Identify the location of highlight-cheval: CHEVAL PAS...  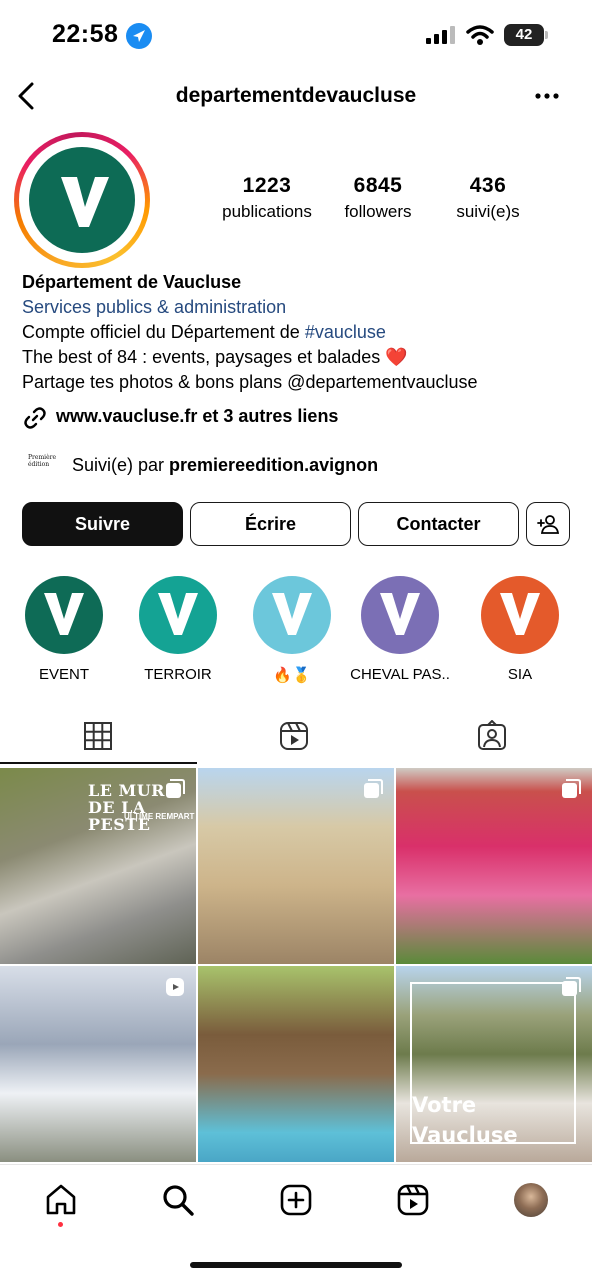
(400, 629).